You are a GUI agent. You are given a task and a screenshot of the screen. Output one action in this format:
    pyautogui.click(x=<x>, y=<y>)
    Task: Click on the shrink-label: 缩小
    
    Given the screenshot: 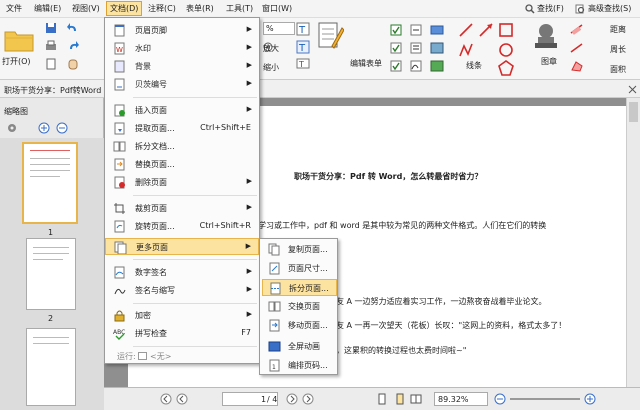 What is the action you would take?
    pyautogui.click(x=271, y=67)
    